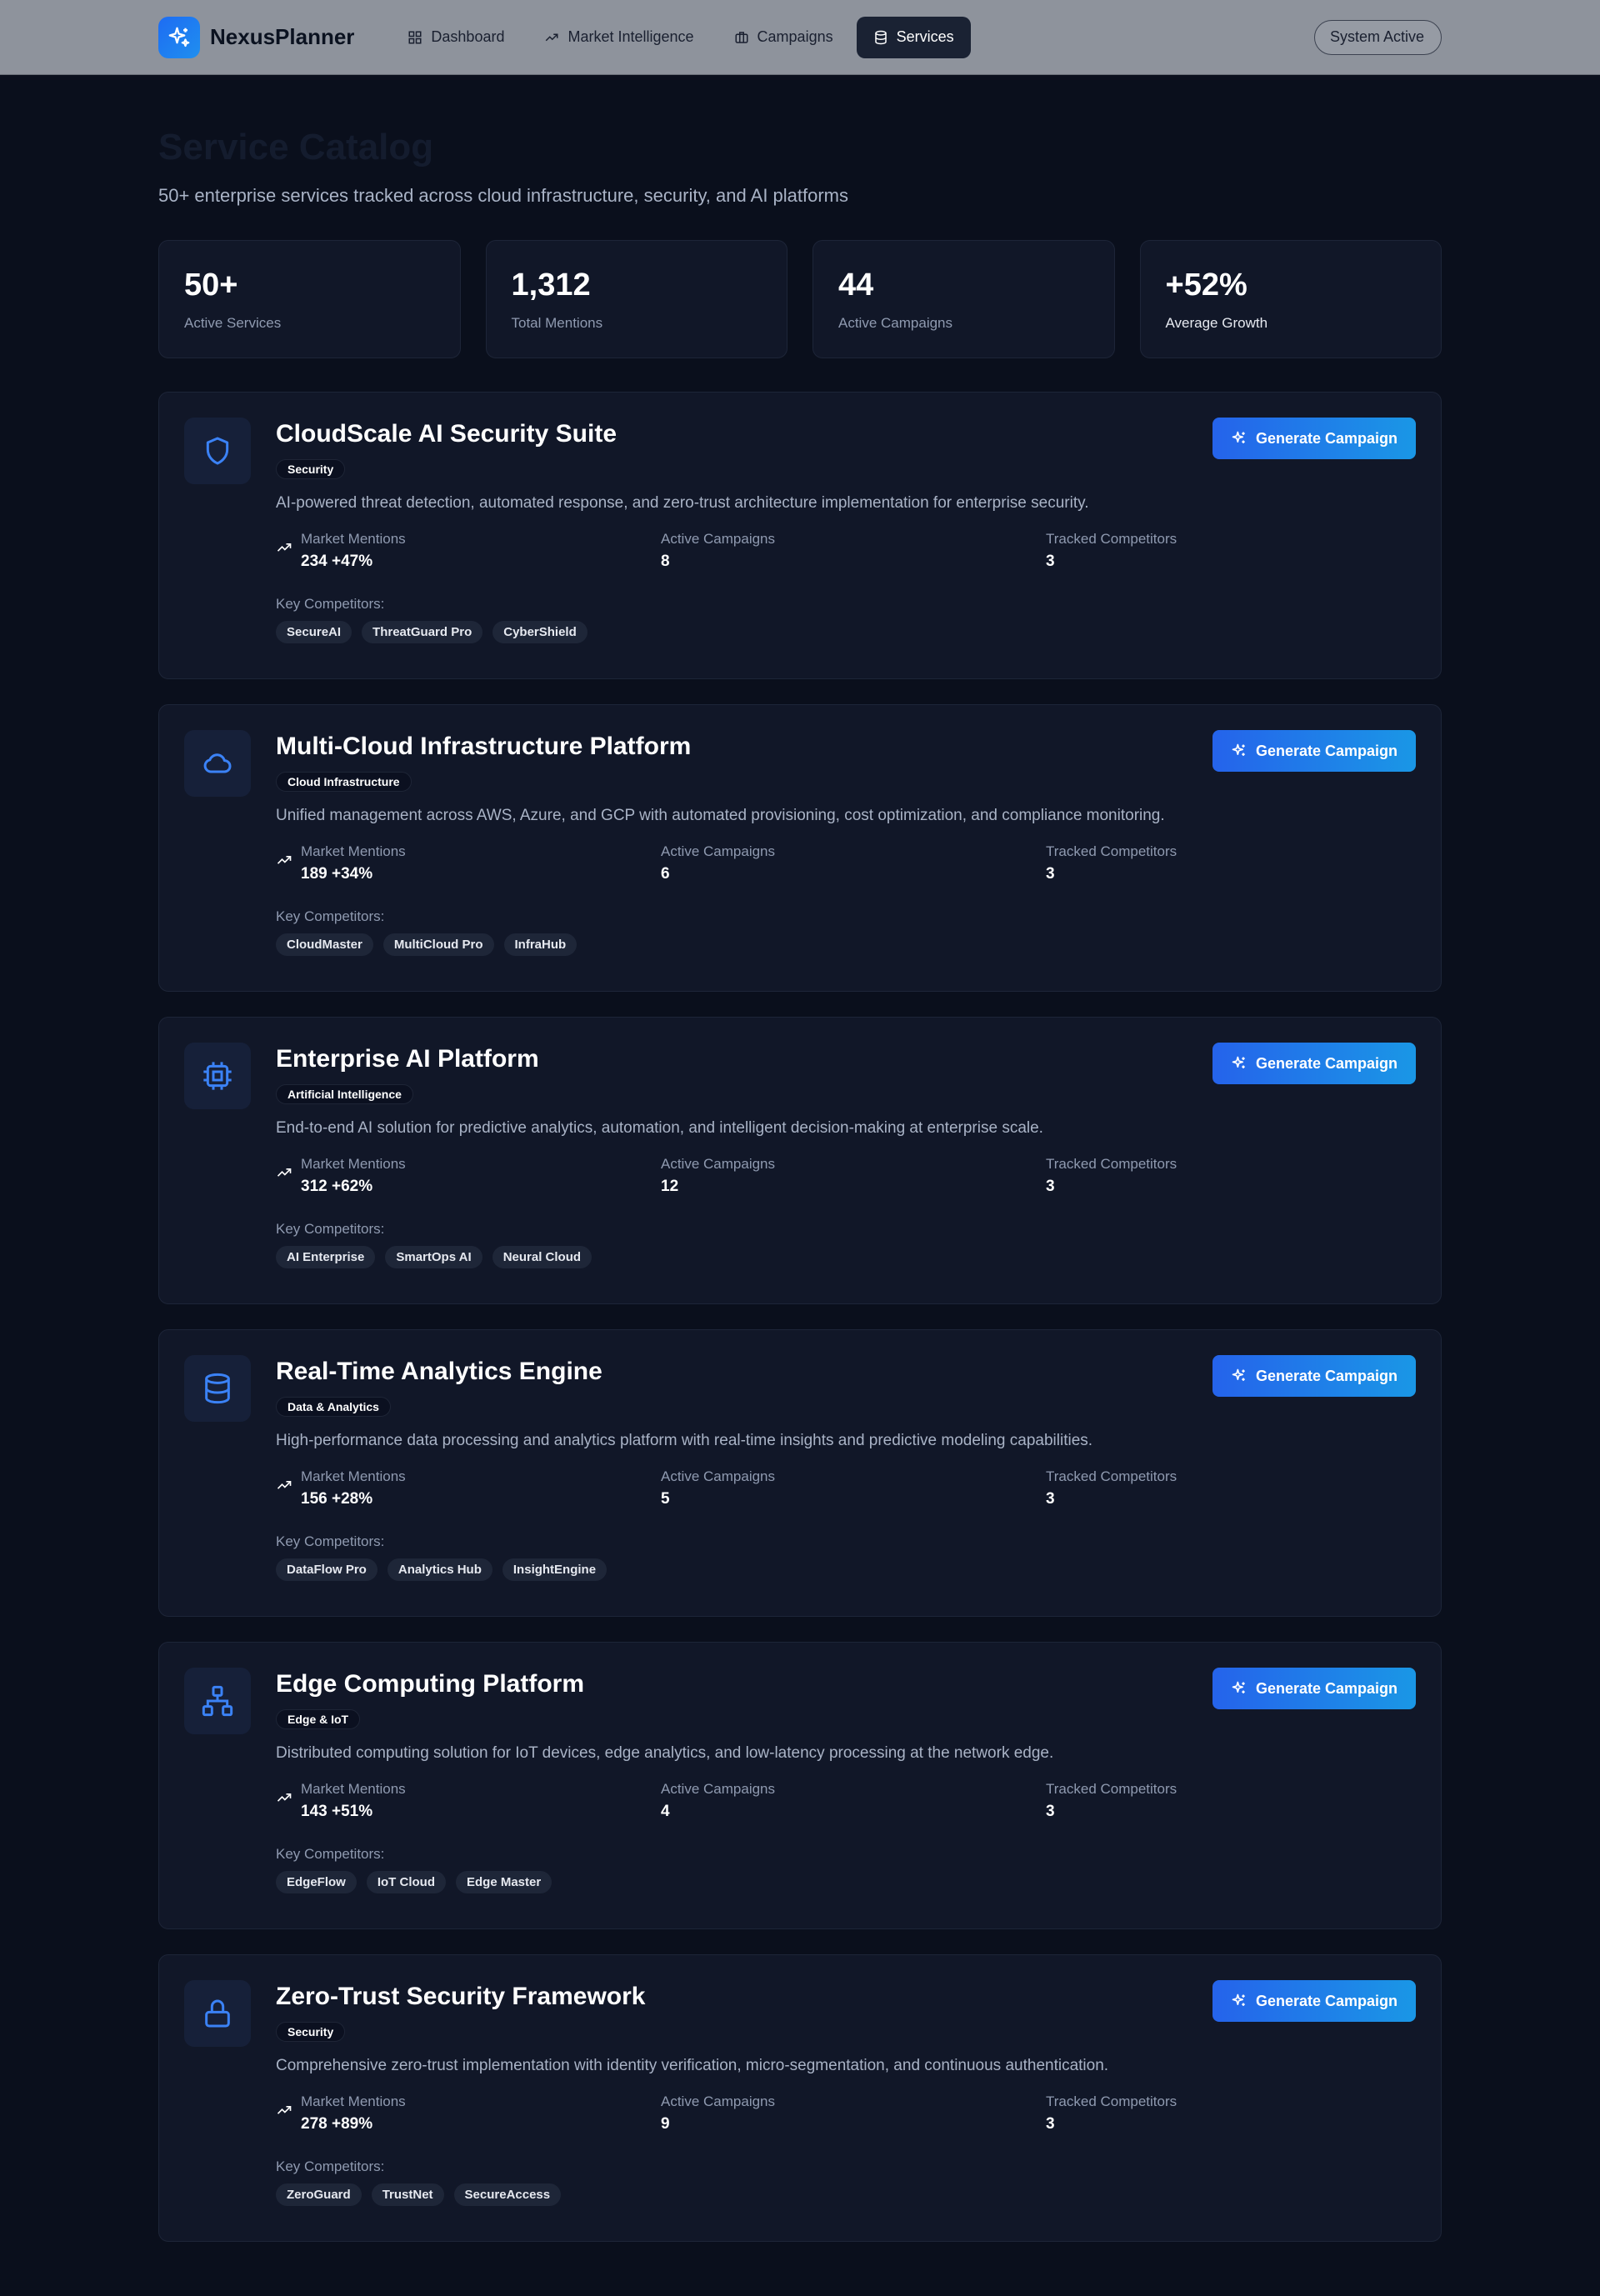 This screenshot has height=2296, width=1600. I want to click on briefcase-icon, so click(741, 37).